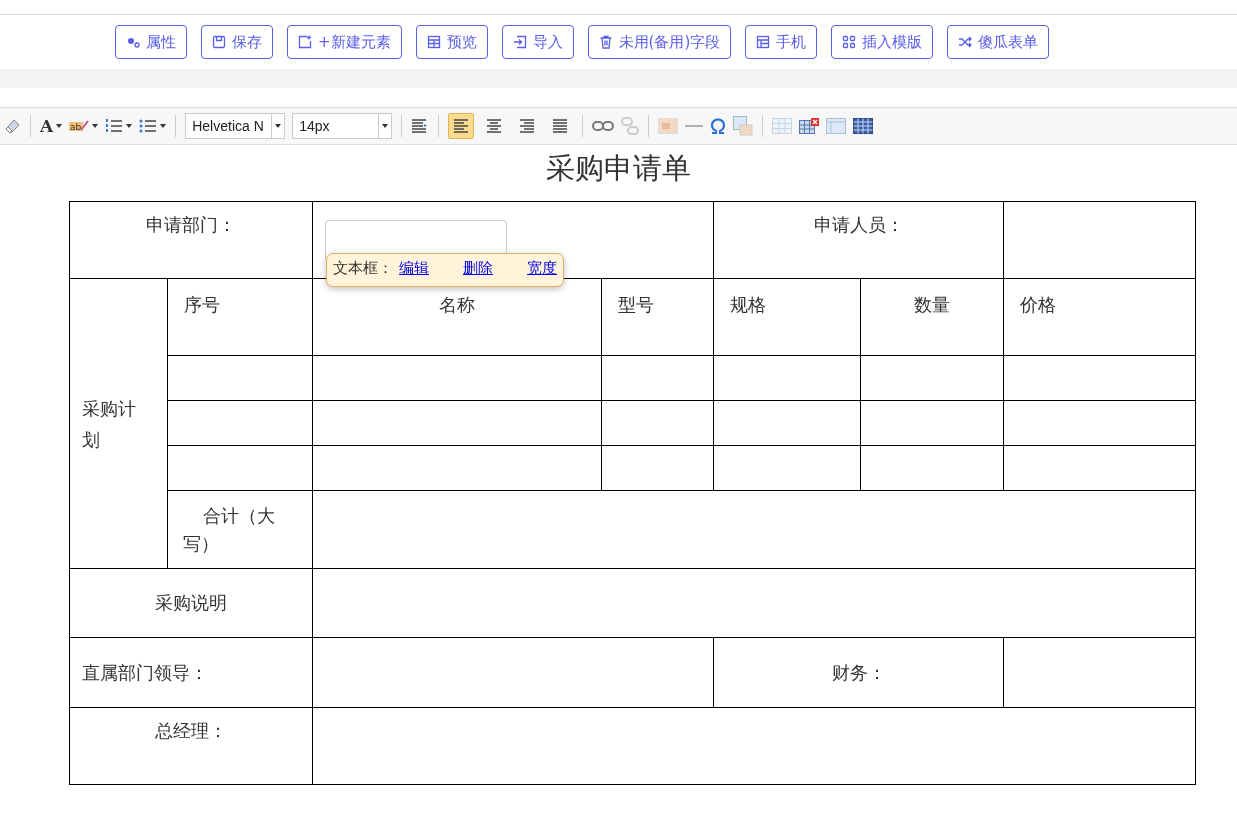 This screenshot has height=819, width=1237. Describe the element at coordinates (457, 304) in the screenshot. I see `column-header: 名称` at that location.